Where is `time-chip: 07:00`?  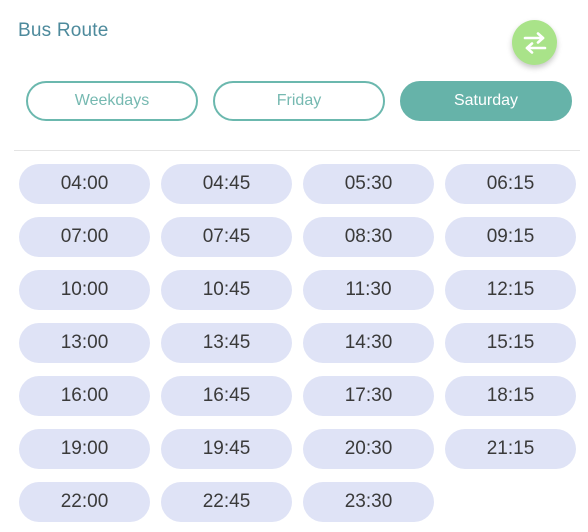 time-chip: 07:00 is located at coordinates (84, 237).